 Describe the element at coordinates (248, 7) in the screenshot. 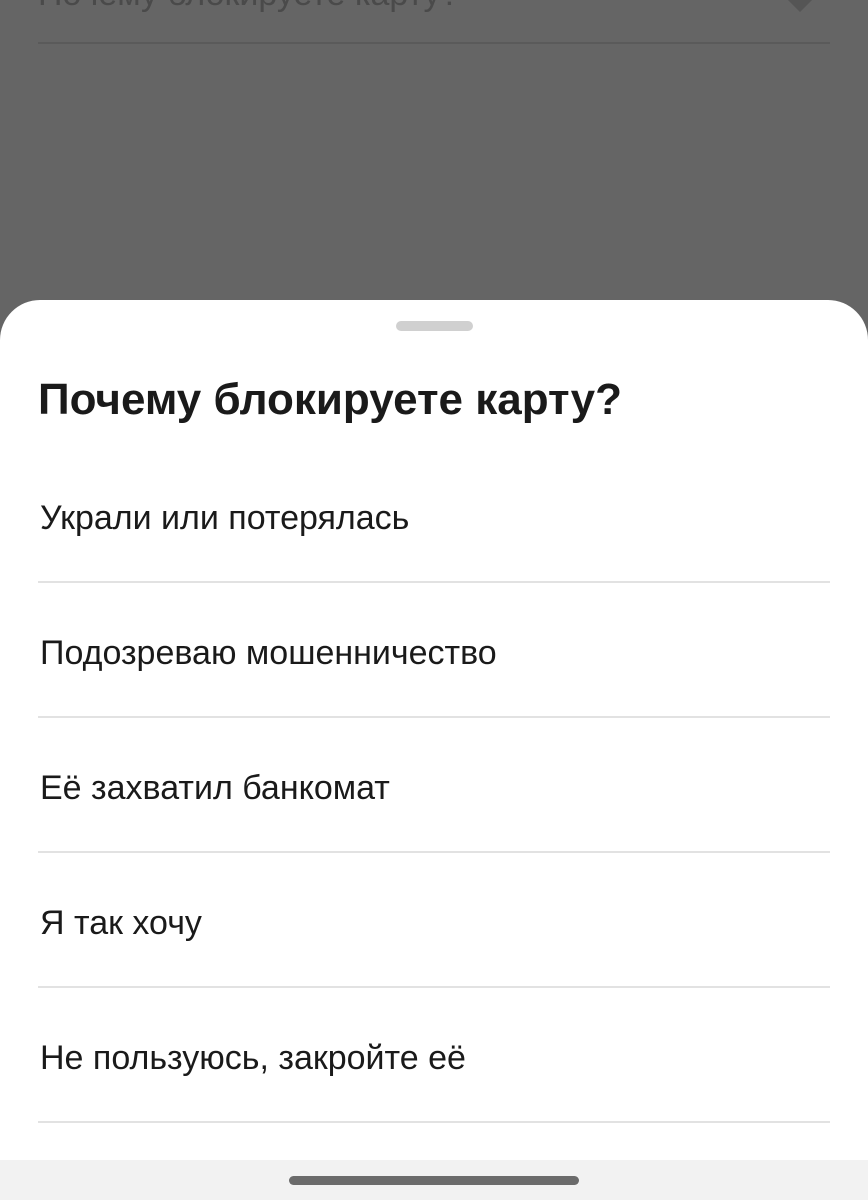

I see `reason-select-value: Почему блокируете карту?` at that location.